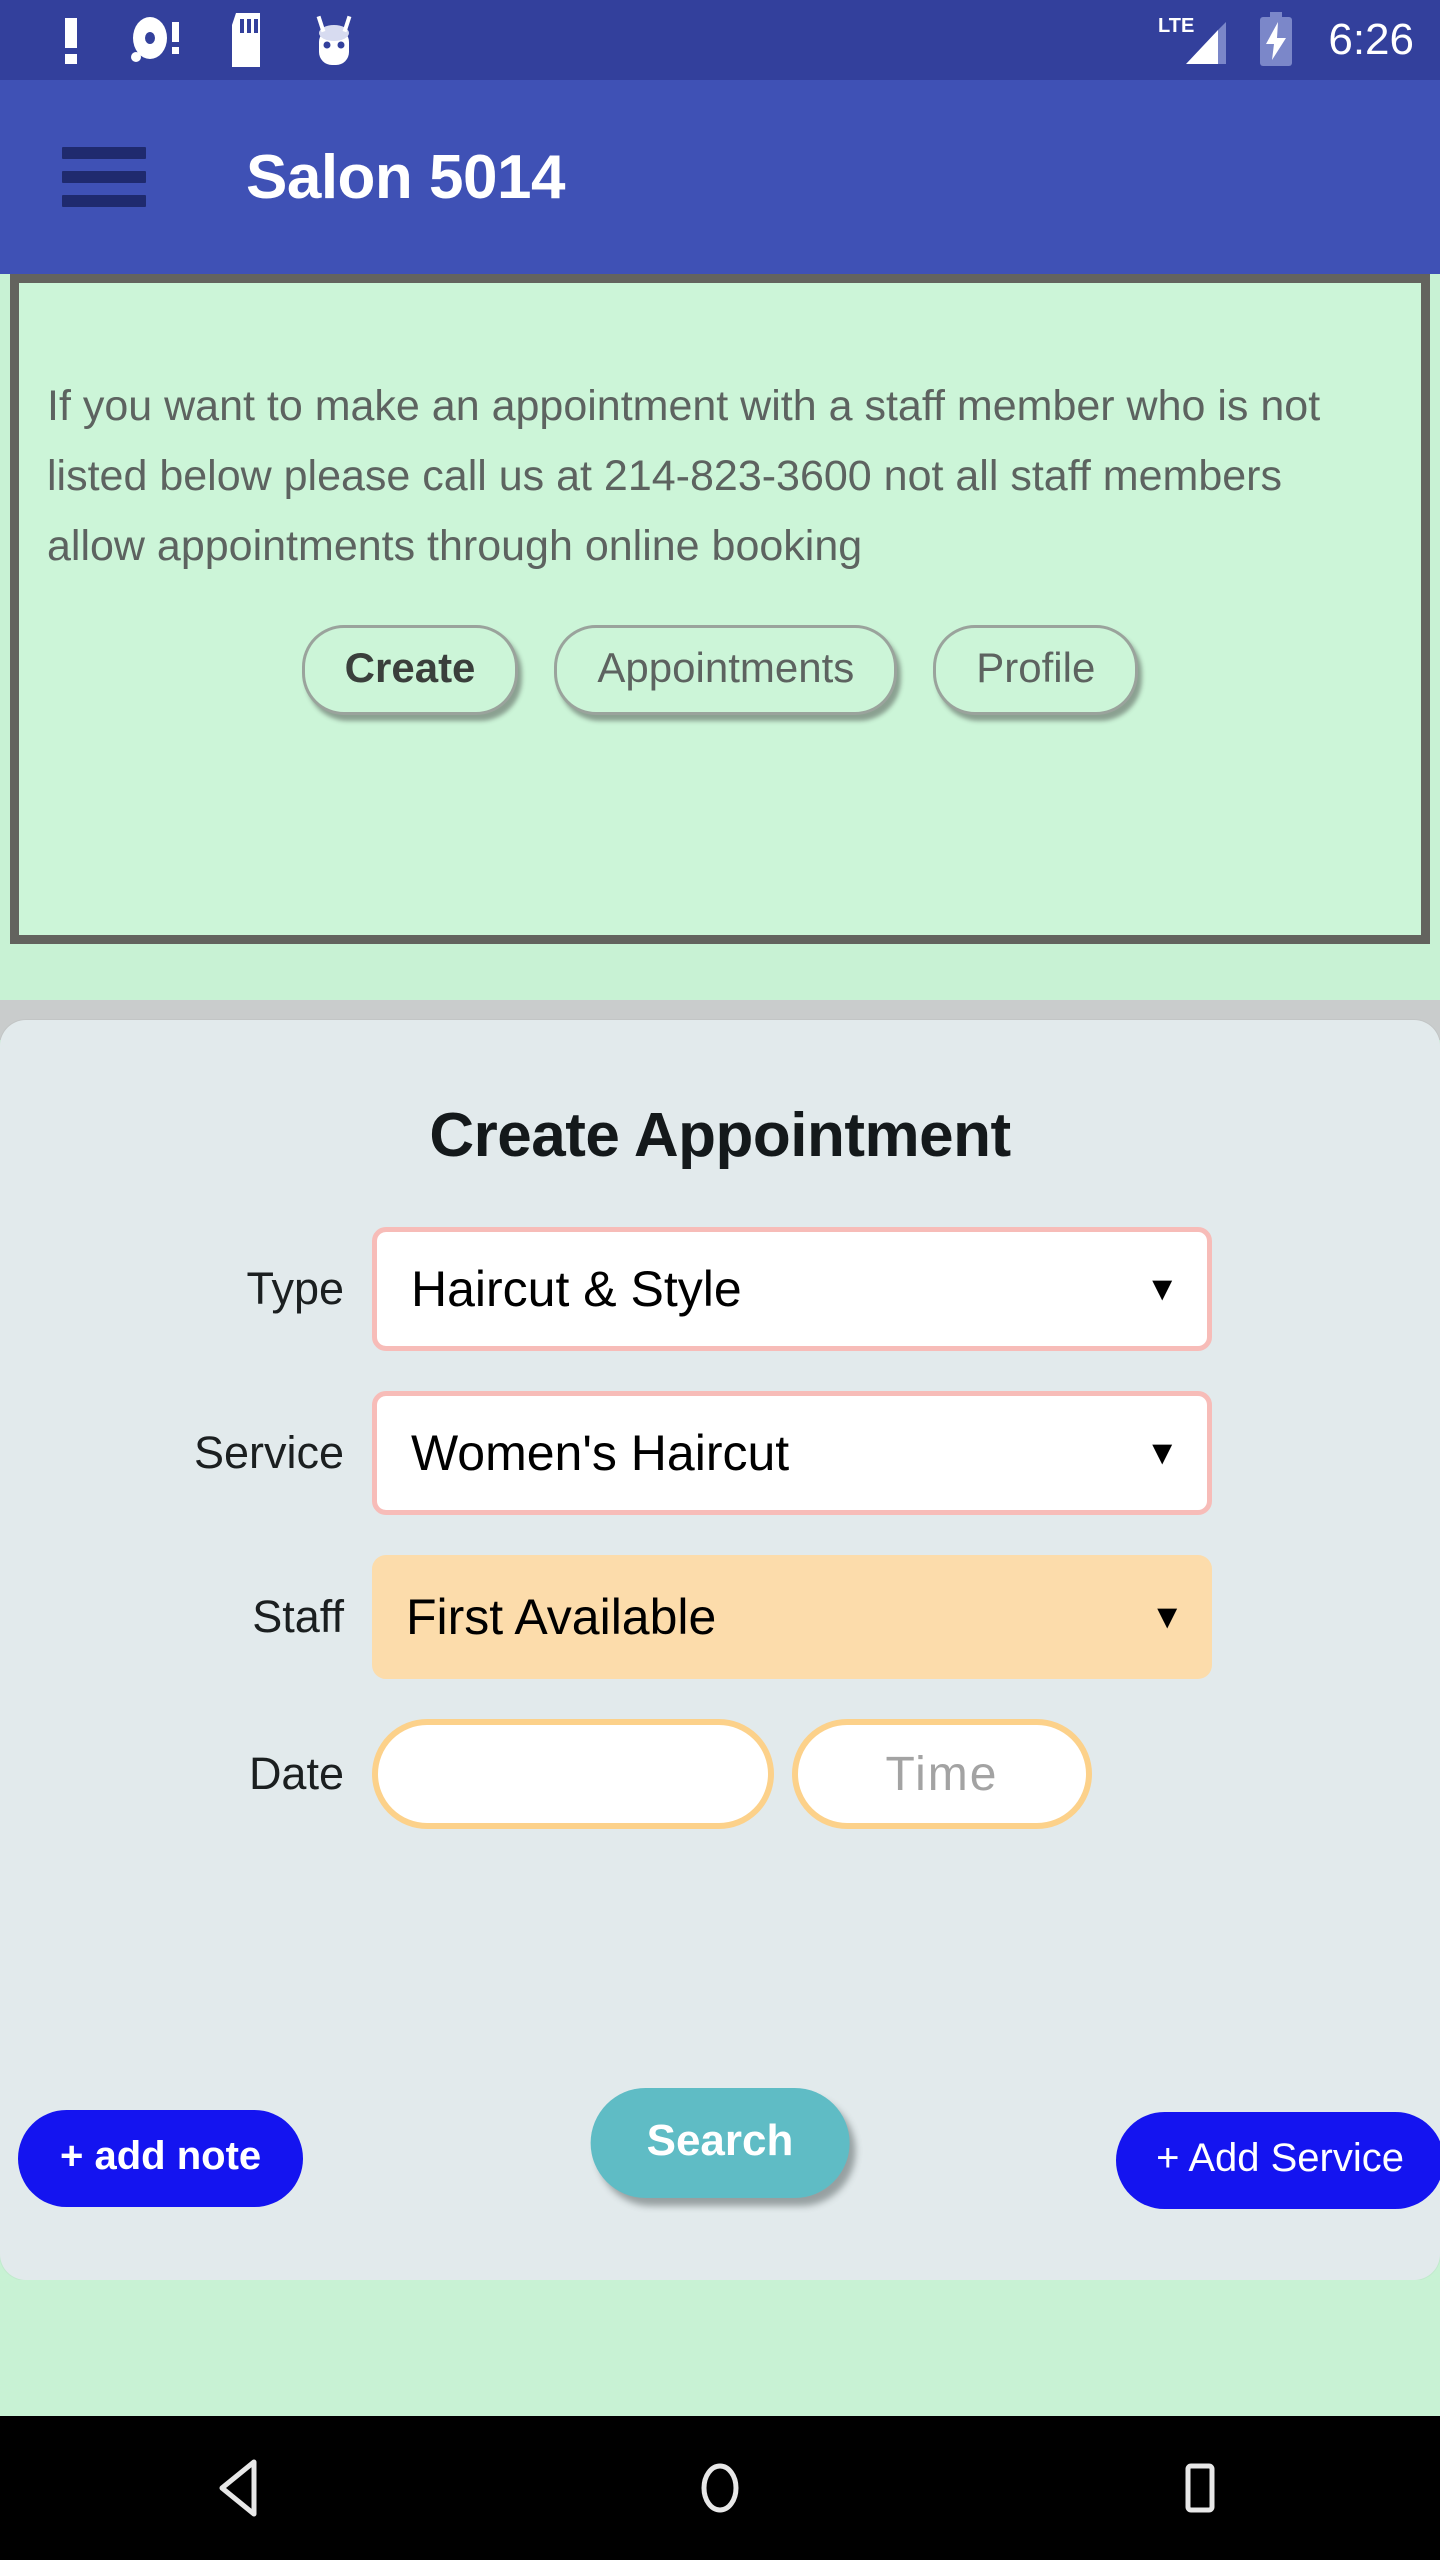 This screenshot has height=2560, width=1440. Describe the element at coordinates (720, 2348) in the screenshot. I see `page-background-bottom` at that location.